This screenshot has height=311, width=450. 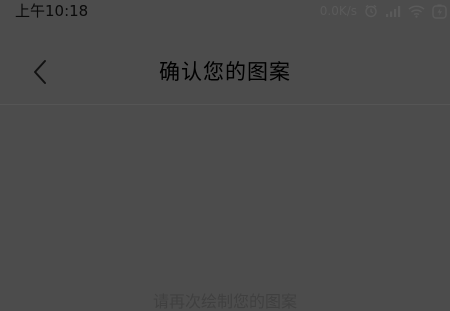 What do you see at coordinates (225, 11) in the screenshot?
I see `status-bar: 上午10:18 0.0K/s` at bounding box center [225, 11].